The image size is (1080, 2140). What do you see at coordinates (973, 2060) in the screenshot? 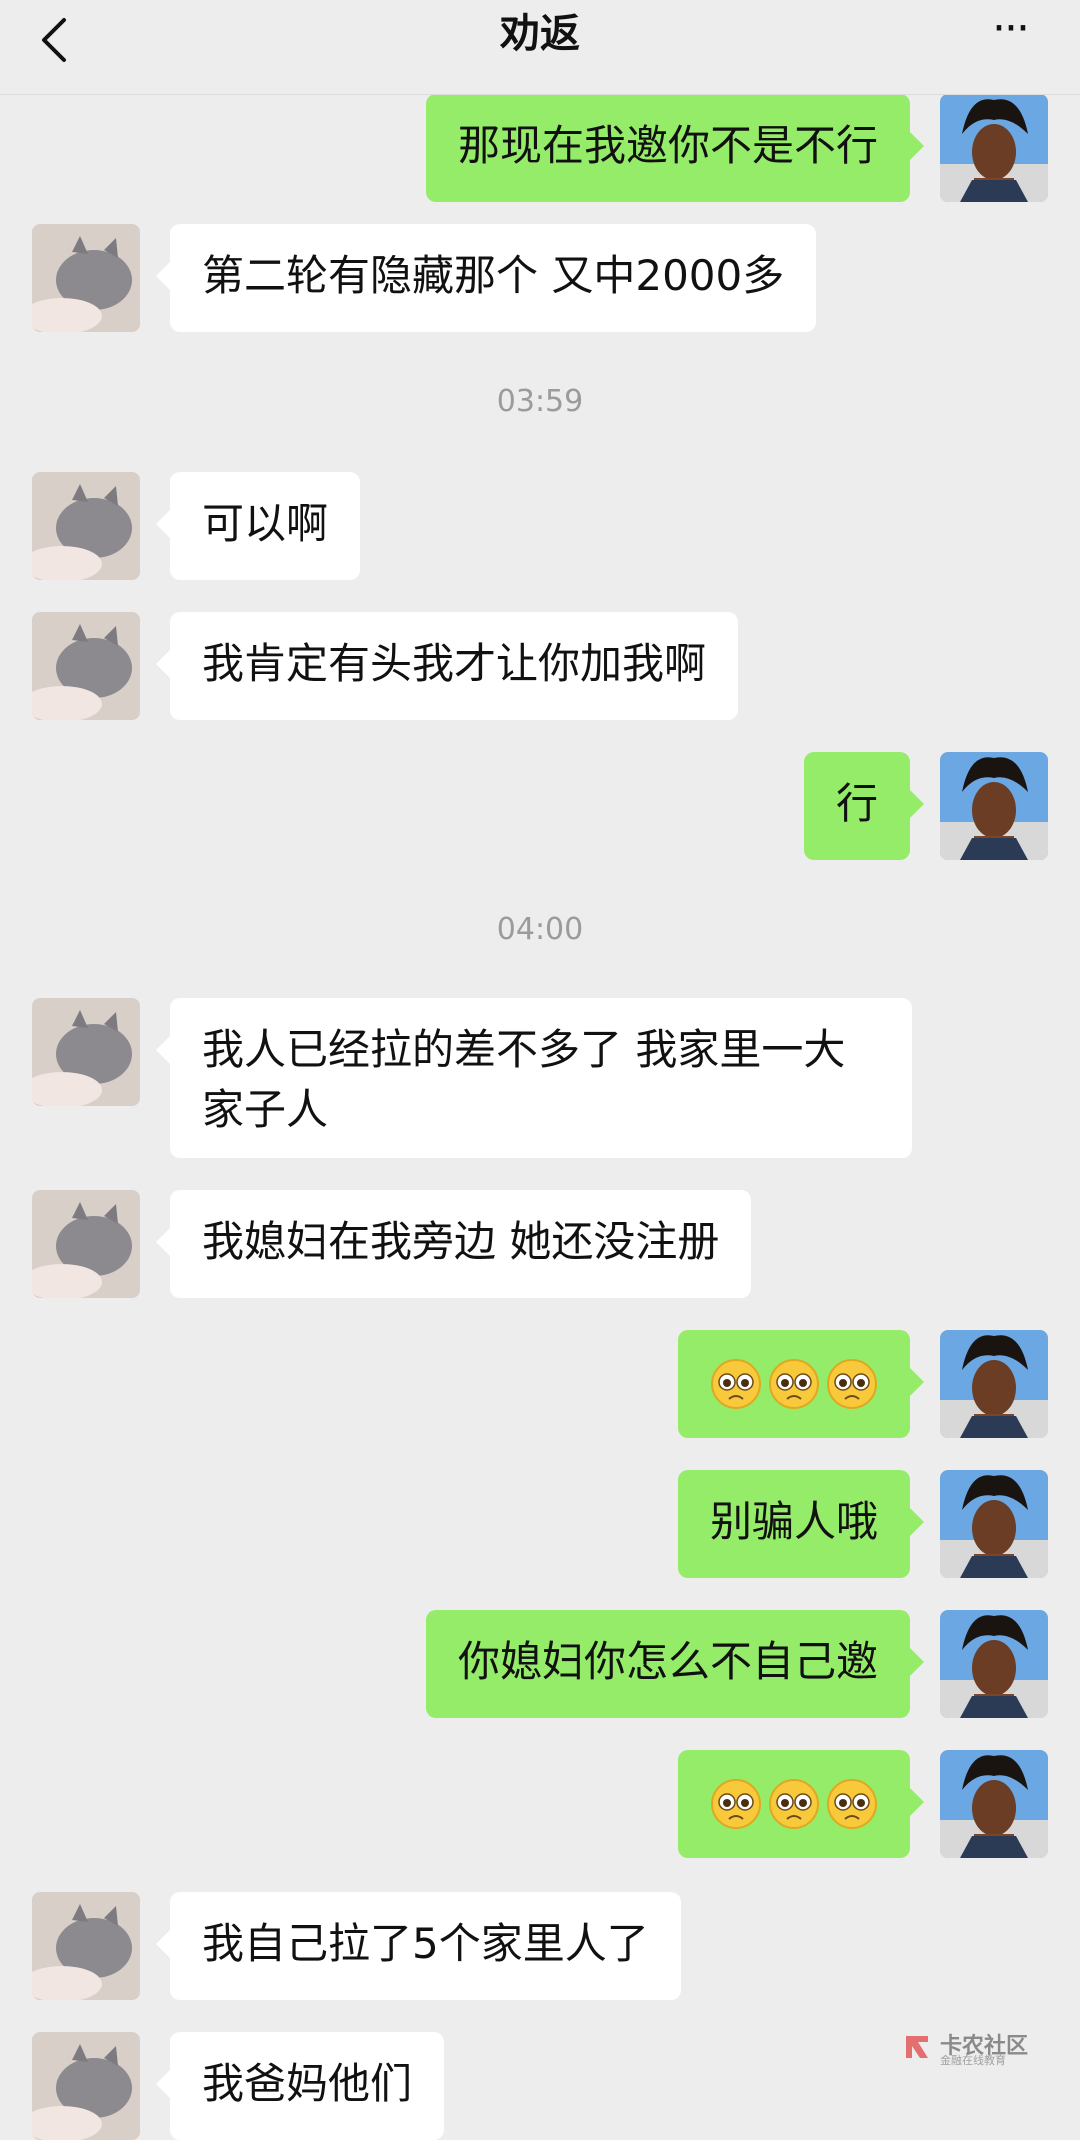
I see `watermark-subtext: 金融在线教育` at bounding box center [973, 2060].